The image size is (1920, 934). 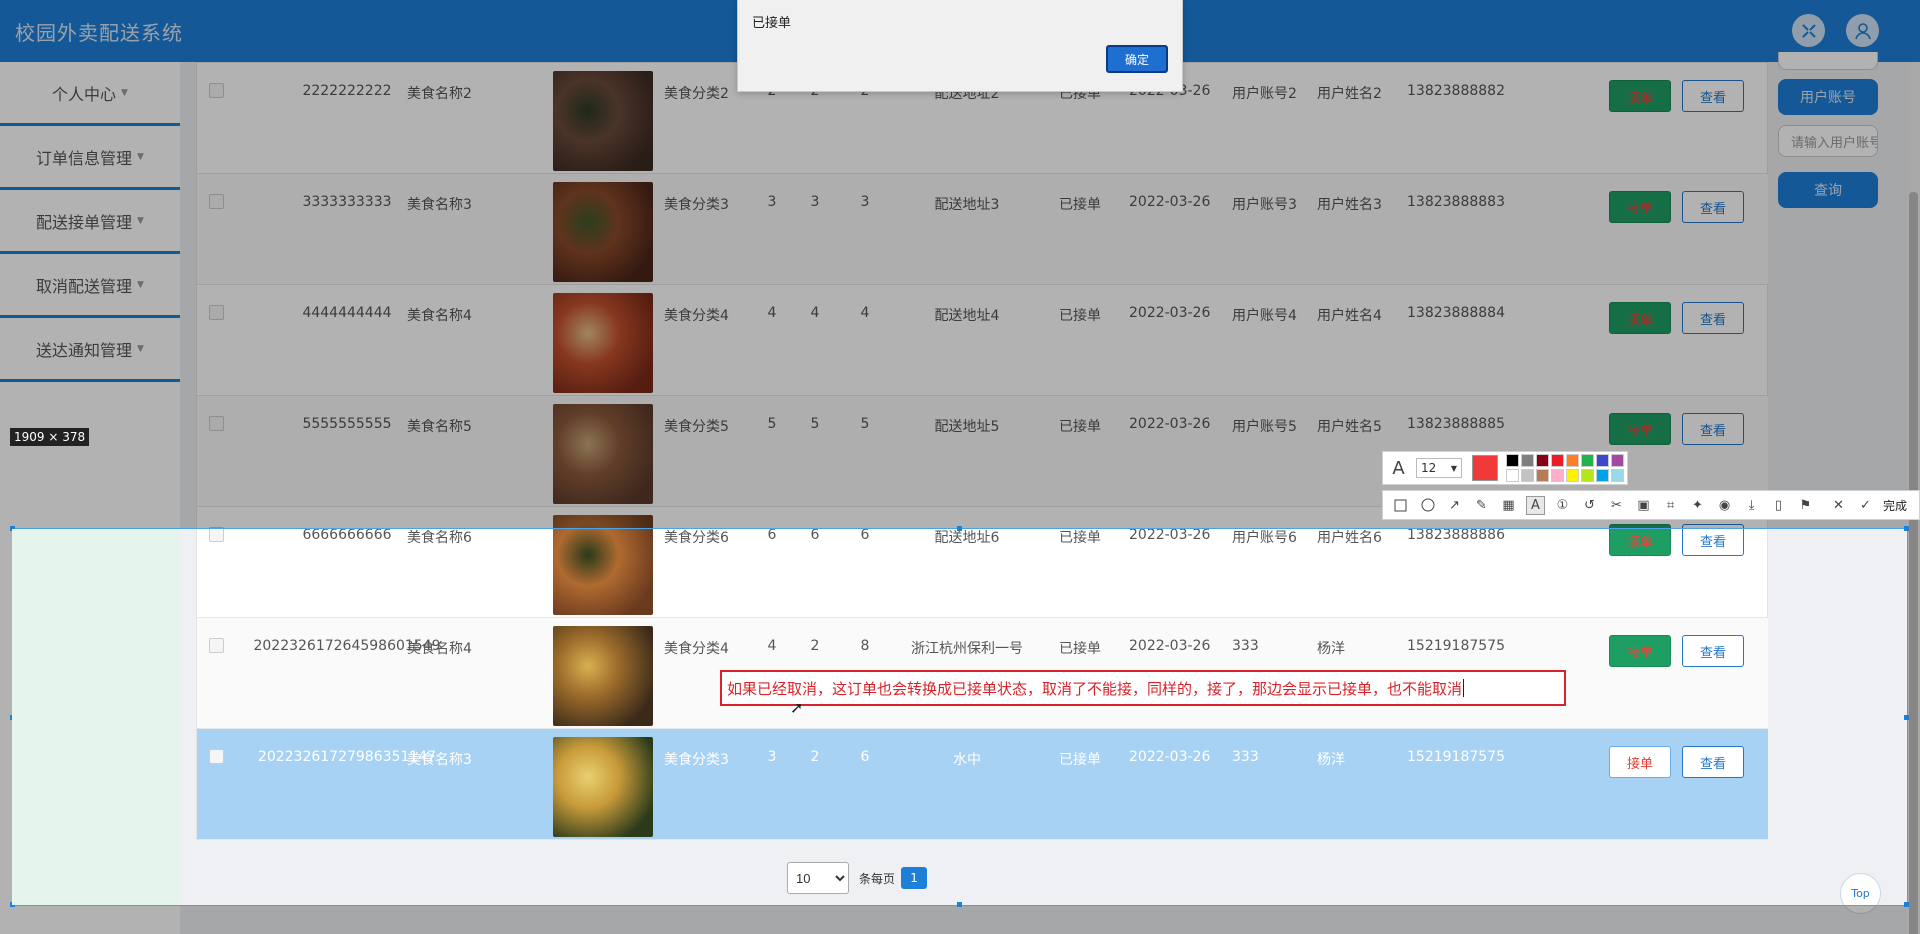 I want to click on sidebar-item-cancel: 取消配送管理 ▼, so click(x=90, y=286).